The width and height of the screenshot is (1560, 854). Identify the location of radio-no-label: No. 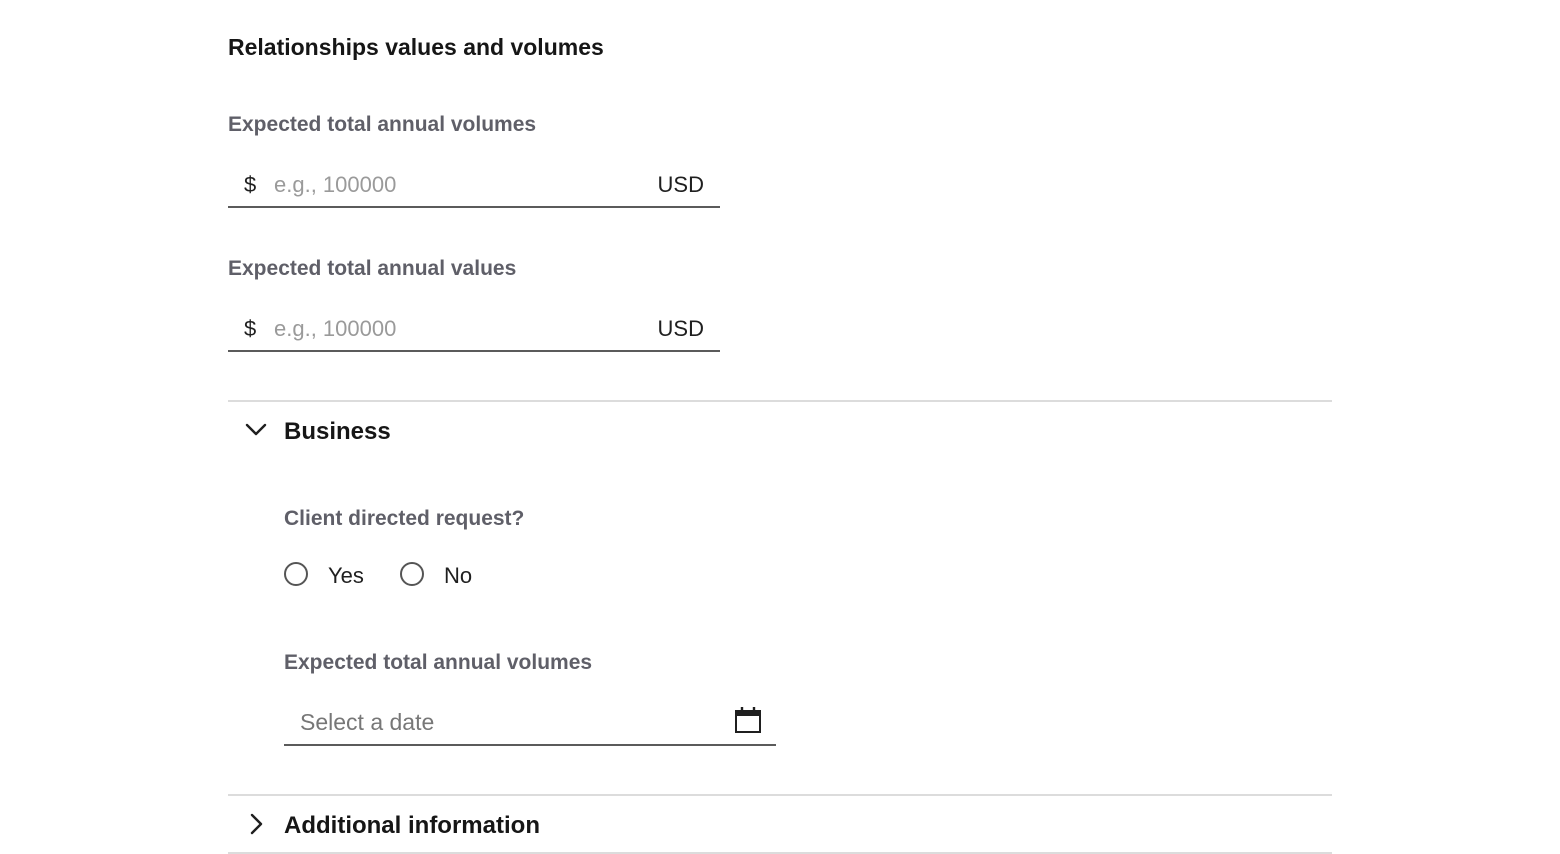
(458, 575).